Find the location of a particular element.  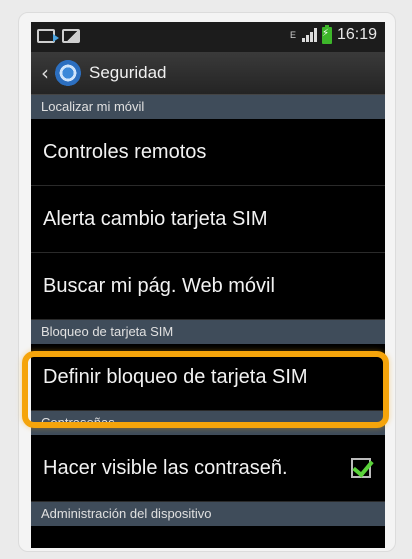

section-header-locate: Localizar mi móvil is located at coordinates (208, 107).